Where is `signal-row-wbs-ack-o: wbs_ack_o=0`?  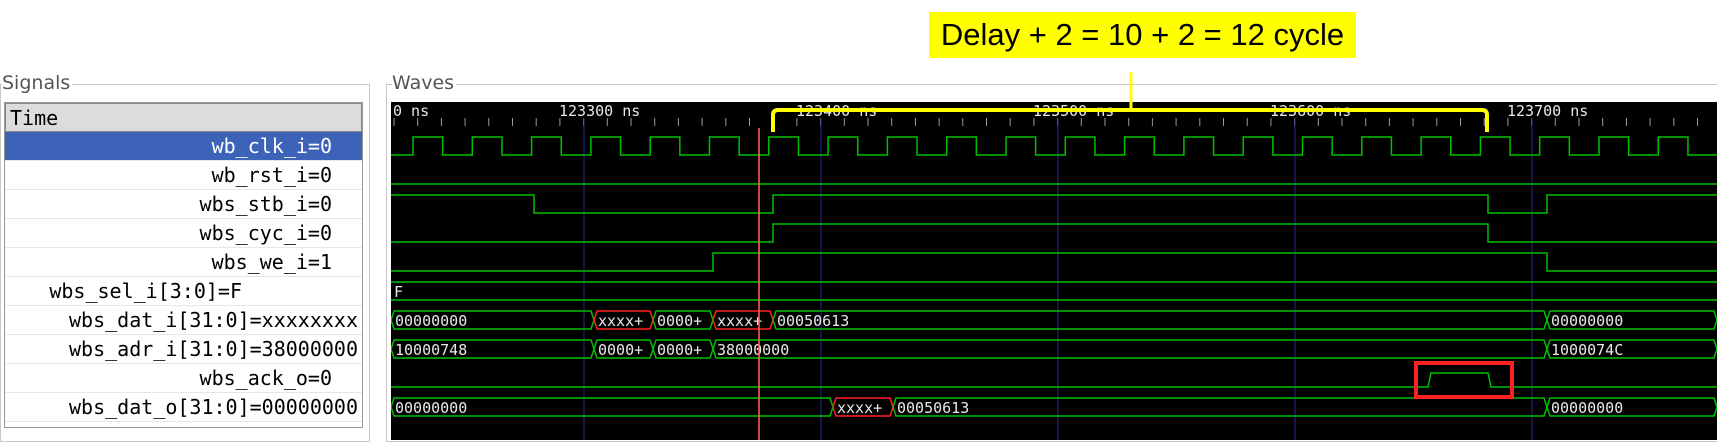
signal-row-wbs-ack-o: wbs_ack_o=0 is located at coordinates (183, 378).